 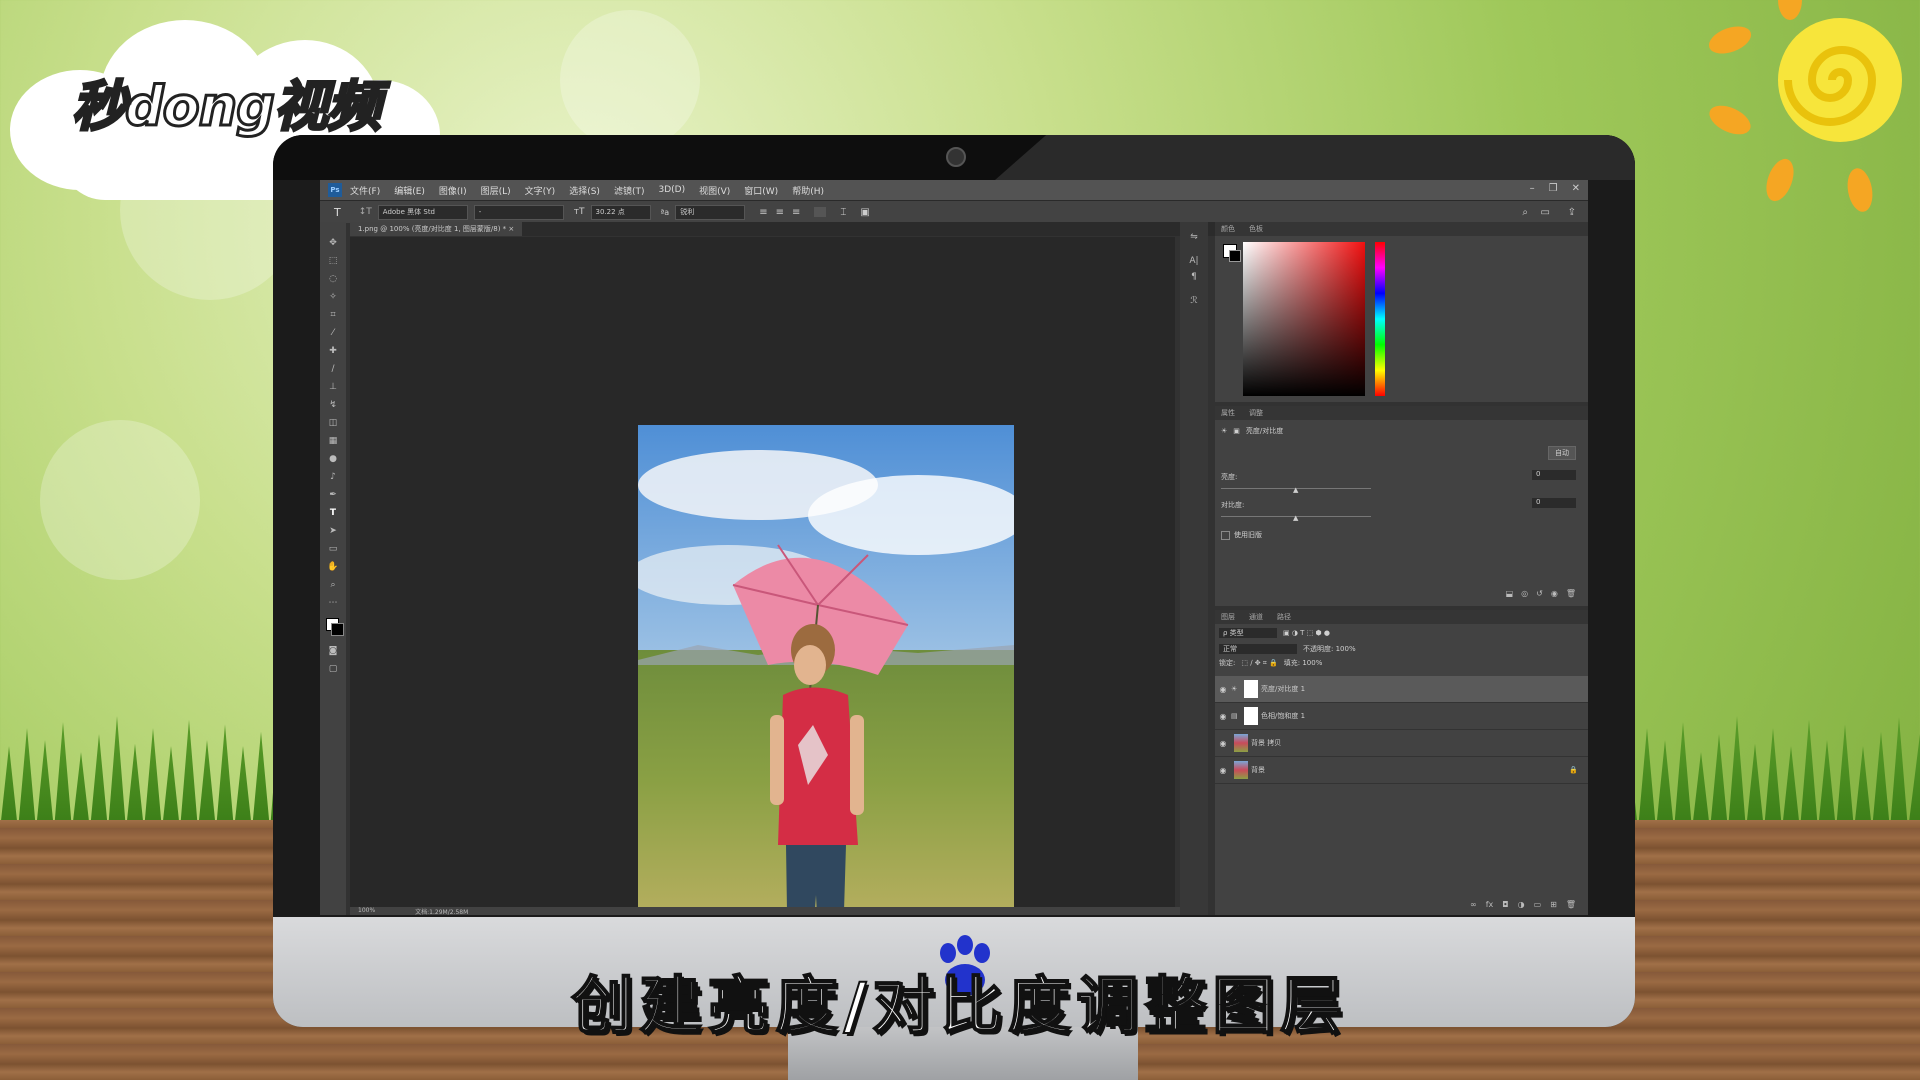 What do you see at coordinates (333, 531) in the screenshot?
I see `path-select-icon: ➤` at bounding box center [333, 531].